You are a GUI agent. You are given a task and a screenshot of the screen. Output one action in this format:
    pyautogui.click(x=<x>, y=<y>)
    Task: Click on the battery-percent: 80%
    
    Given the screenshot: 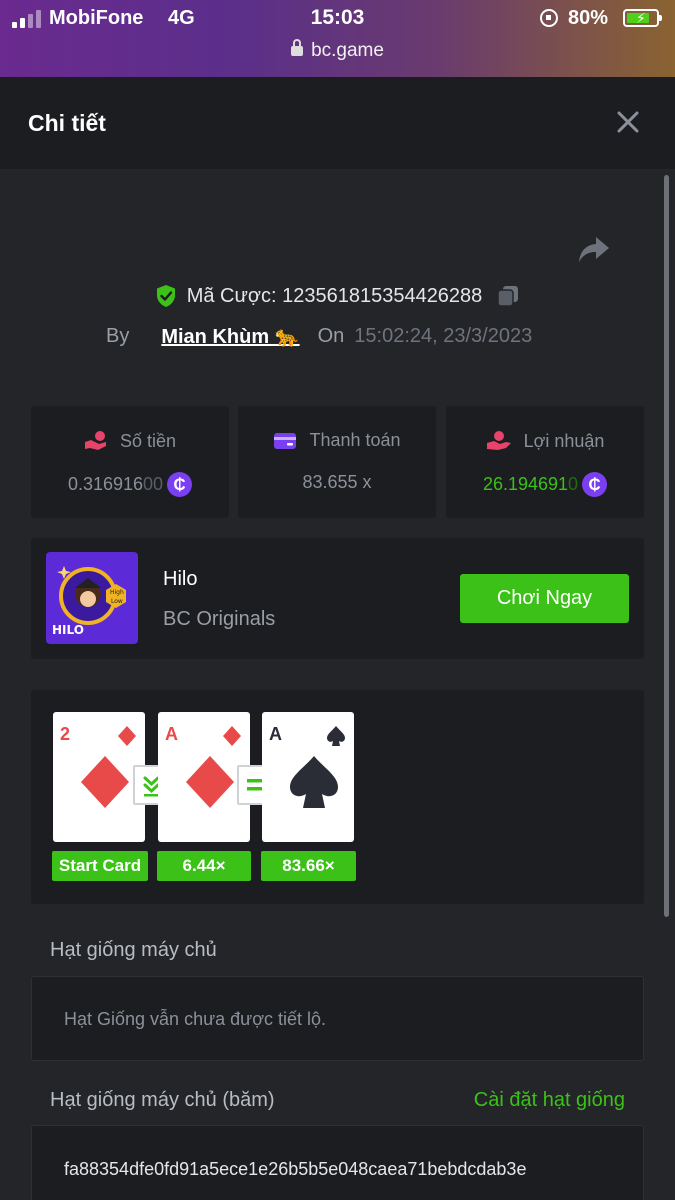 What is the action you would take?
    pyautogui.click(x=588, y=18)
    